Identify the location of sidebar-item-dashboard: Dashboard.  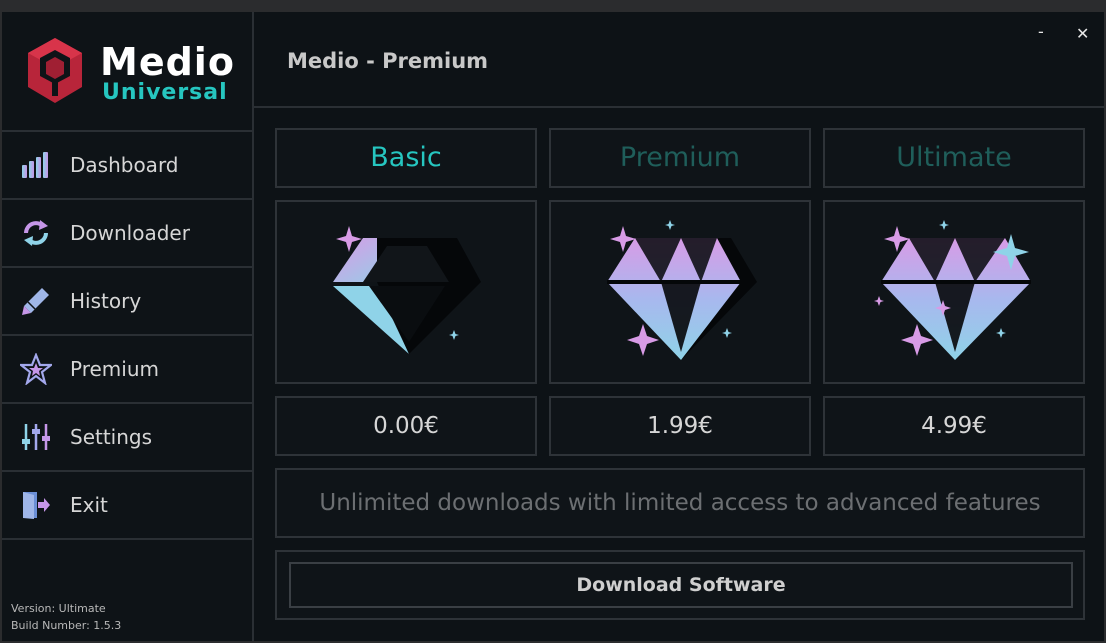
(127, 166).